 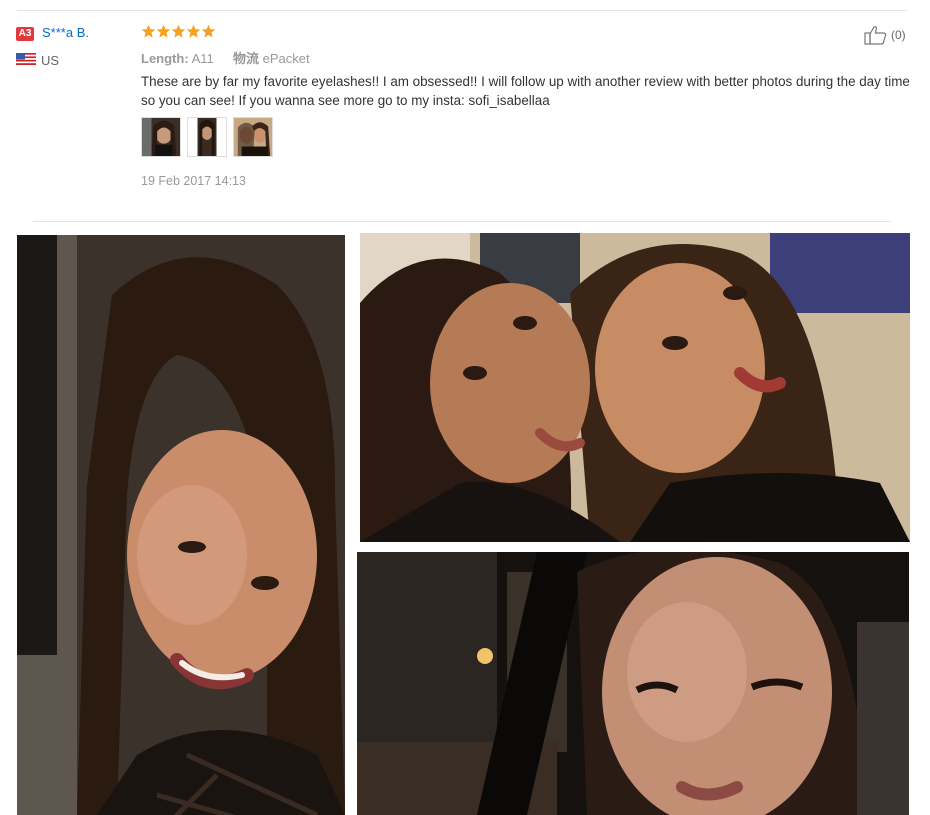 I want to click on review-date: 19 Feb 2017 14:13, so click(x=193, y=181).